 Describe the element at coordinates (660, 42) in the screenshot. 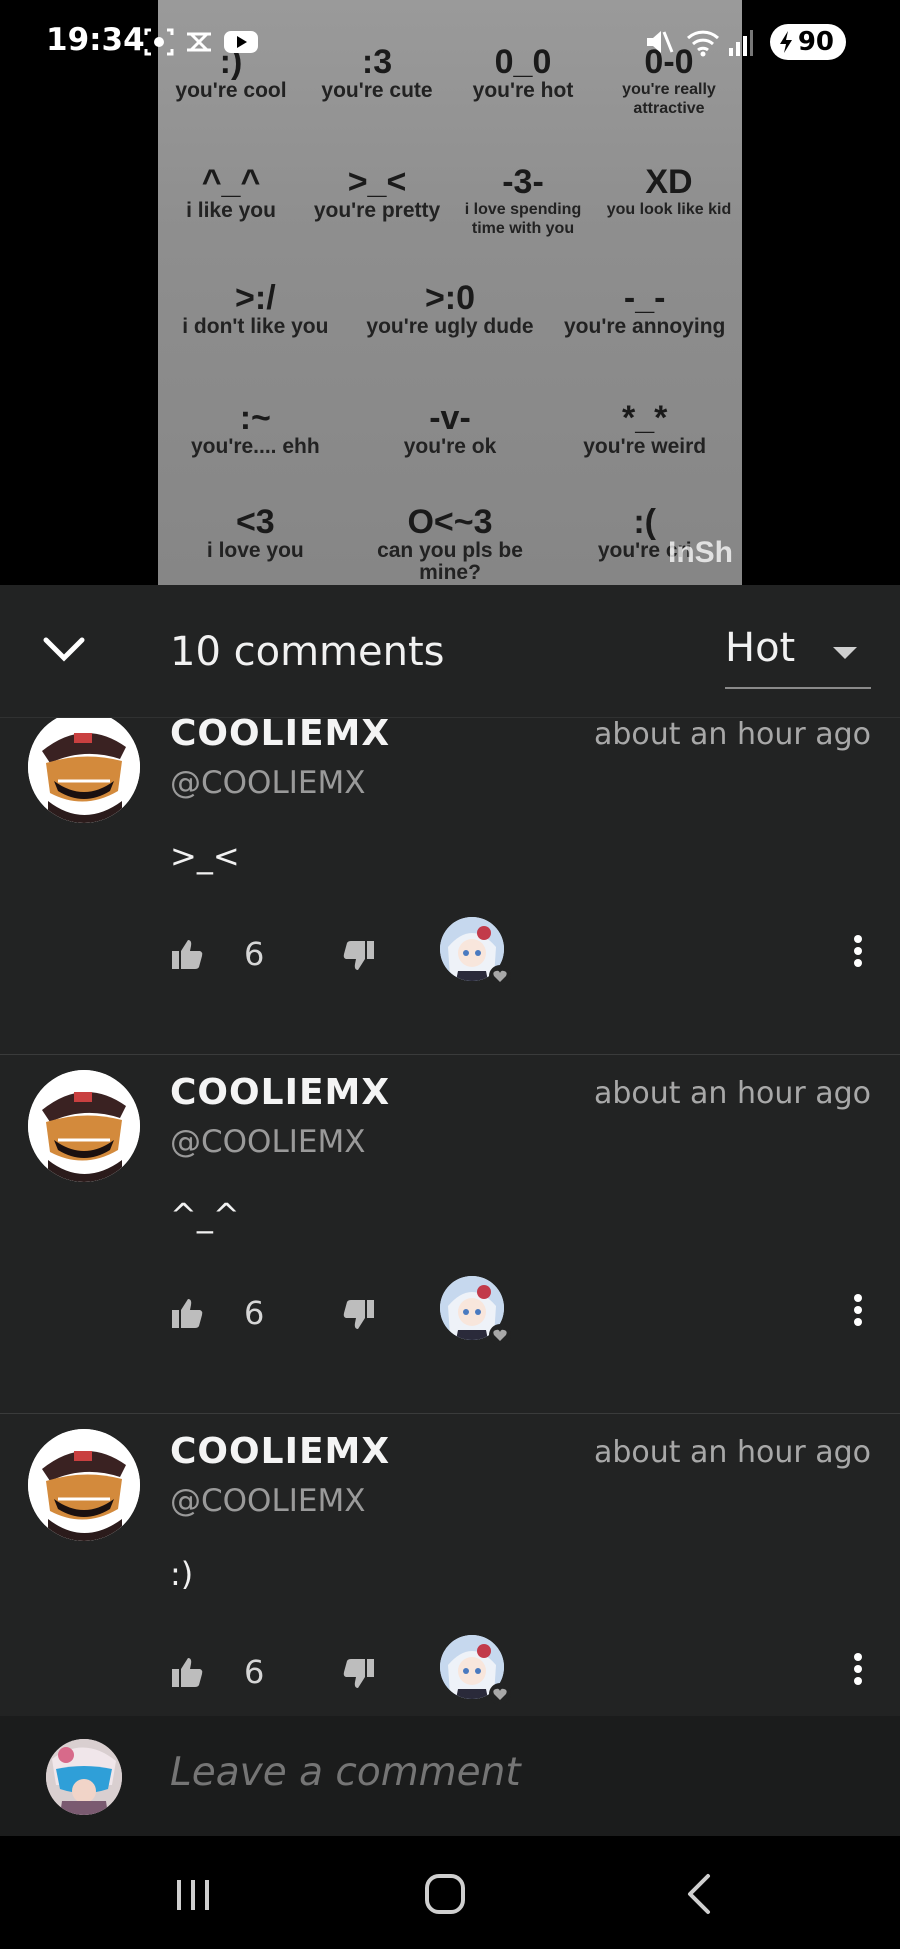

I see `mute-icon` at that location.